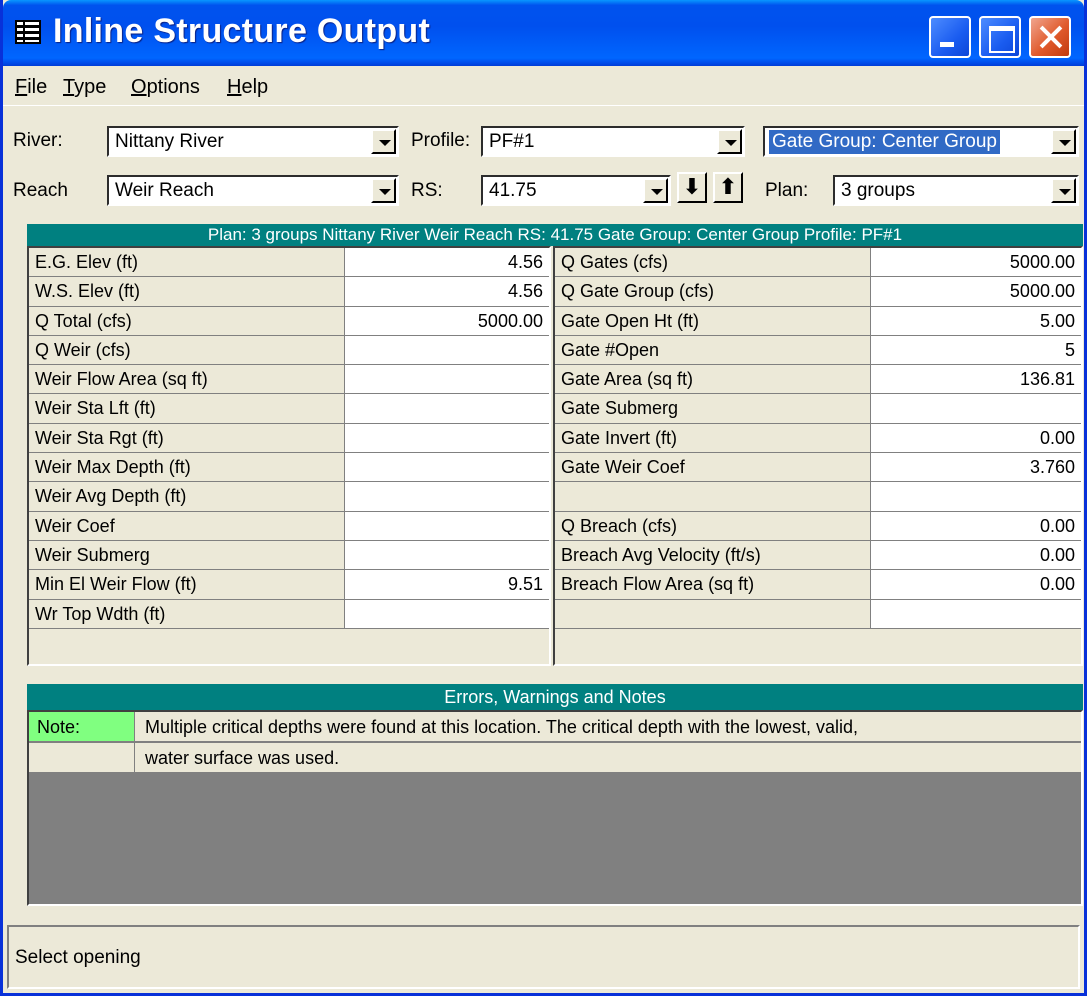 This screenshot has width=1087, height=996. What do you see at coordinates (247, 87) in the screenshot?
I see `menu-help: Help` at bounding box center [247, 87].